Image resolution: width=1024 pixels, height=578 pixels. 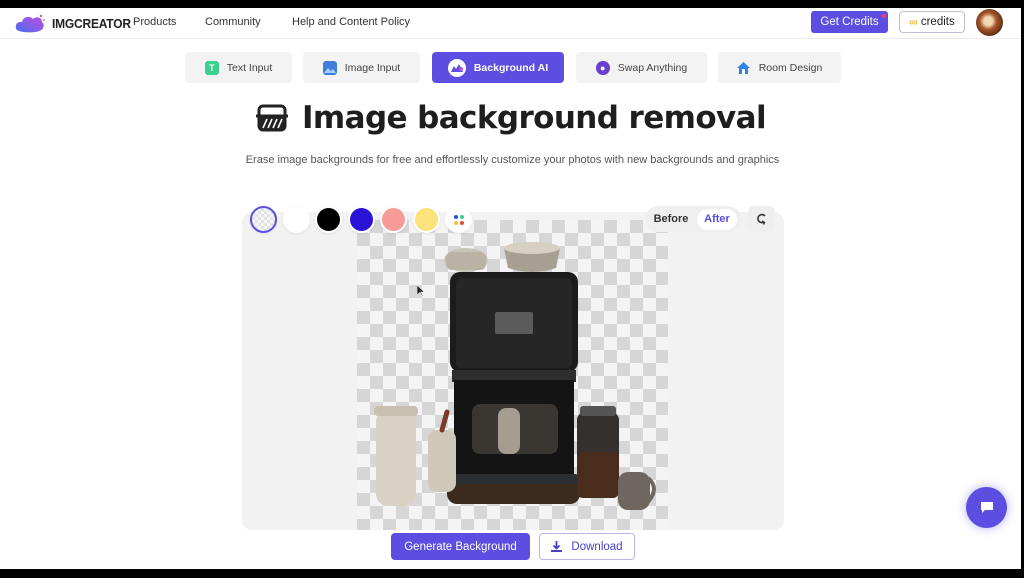 I want to click on rotate-icon, so click(x=761, y=219).